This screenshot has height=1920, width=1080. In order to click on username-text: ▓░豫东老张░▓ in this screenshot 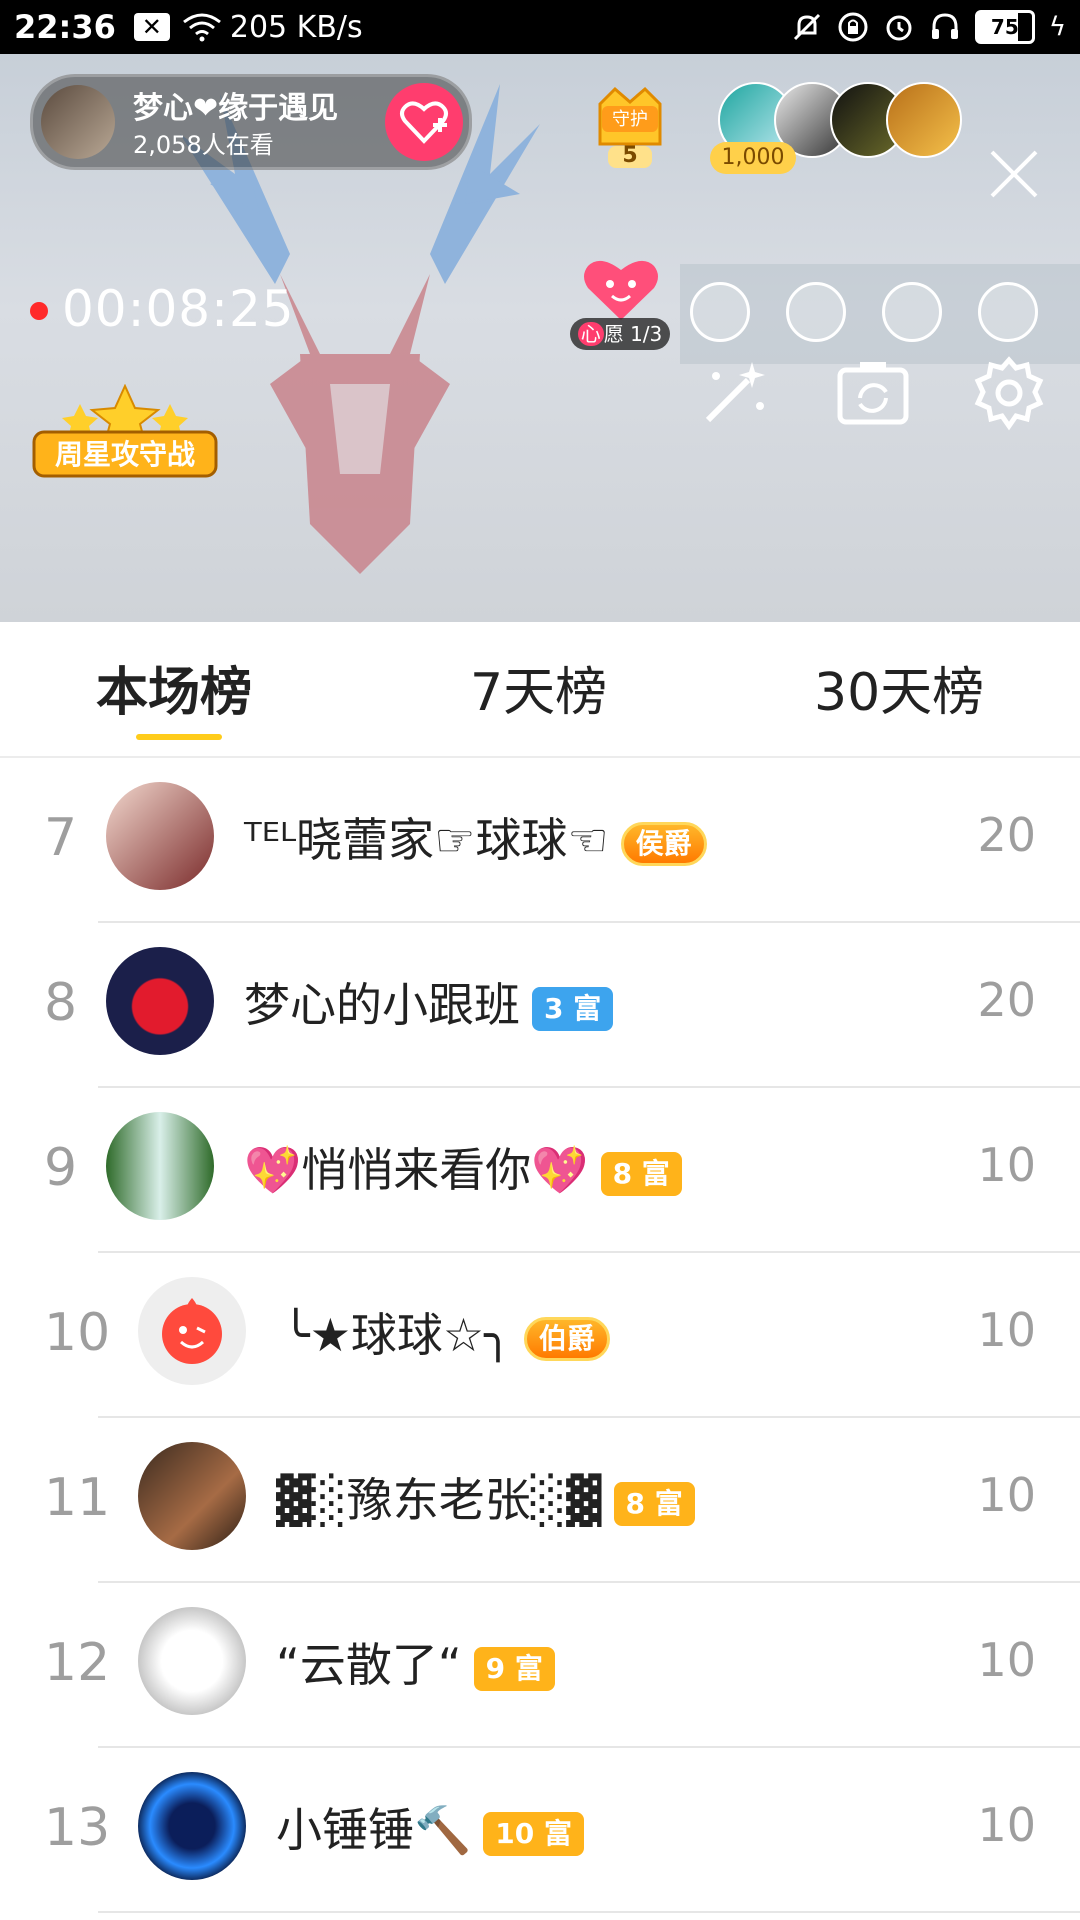, I will do `click(439, 1500)`.